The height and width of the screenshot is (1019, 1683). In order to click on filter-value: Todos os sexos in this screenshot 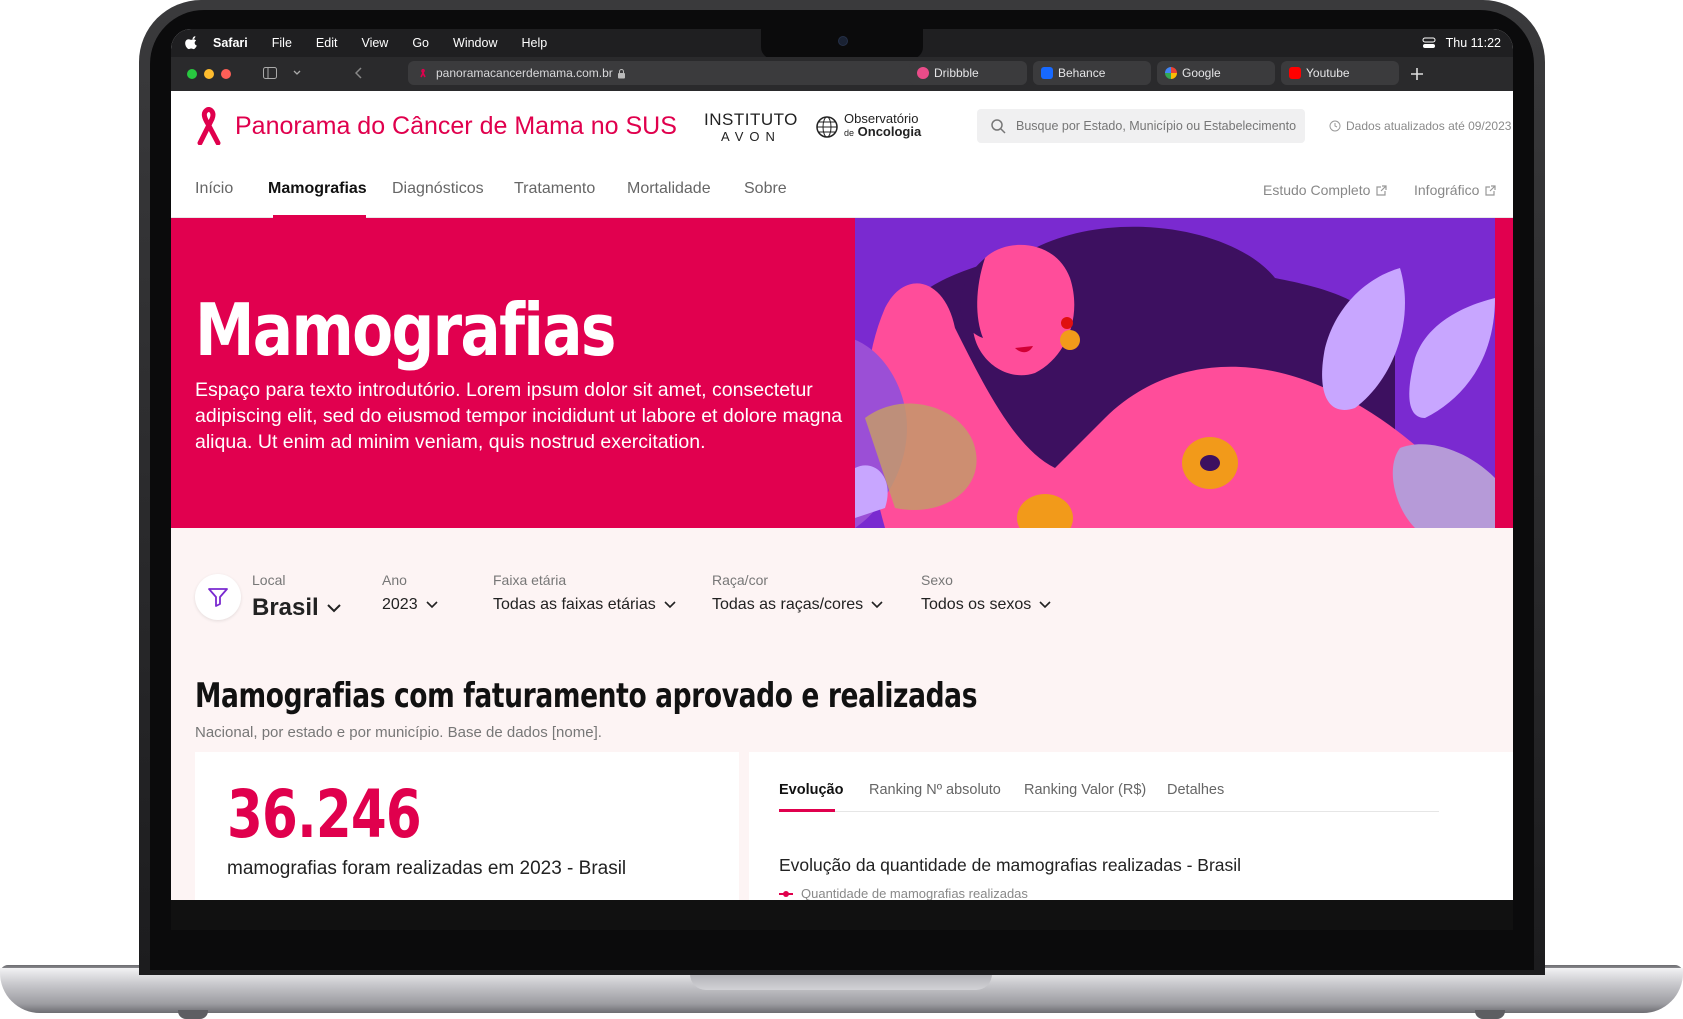, I will do `click(986, 605)`.